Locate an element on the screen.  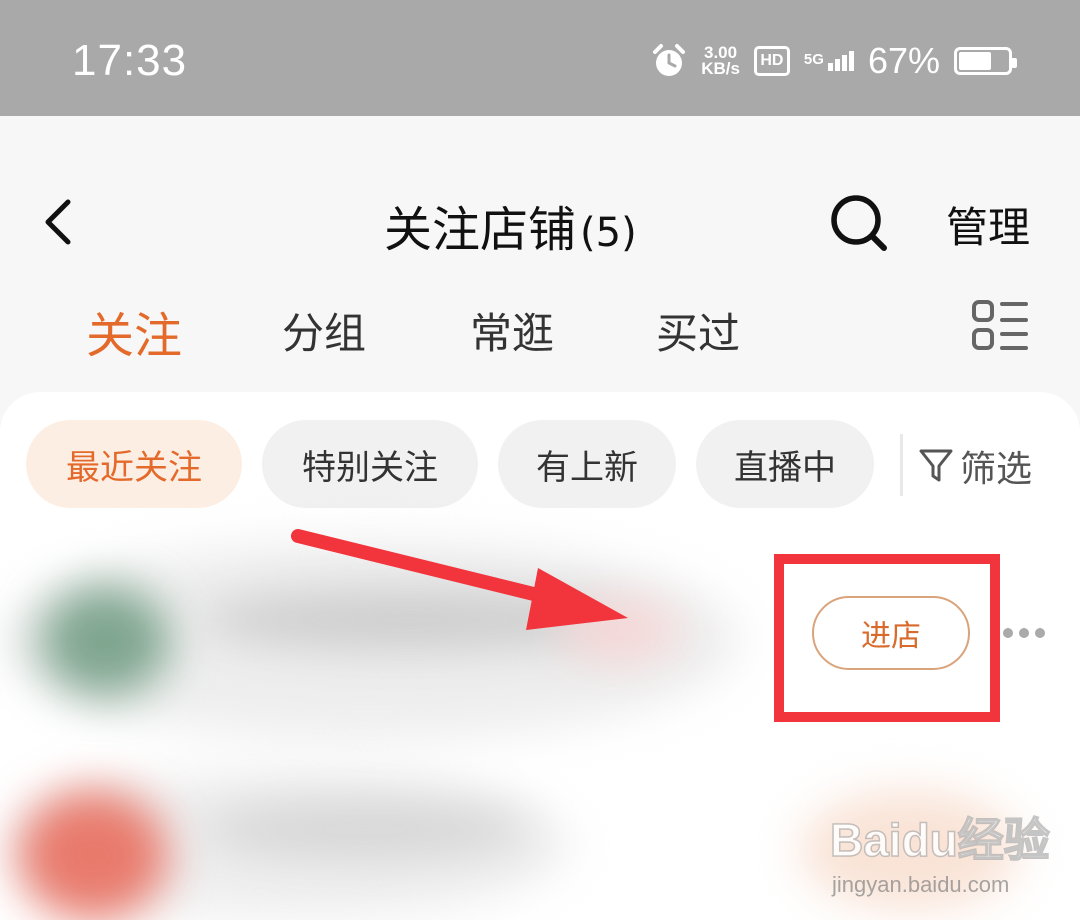
filter-button: 筛选 is located at coordinates (975, 466).